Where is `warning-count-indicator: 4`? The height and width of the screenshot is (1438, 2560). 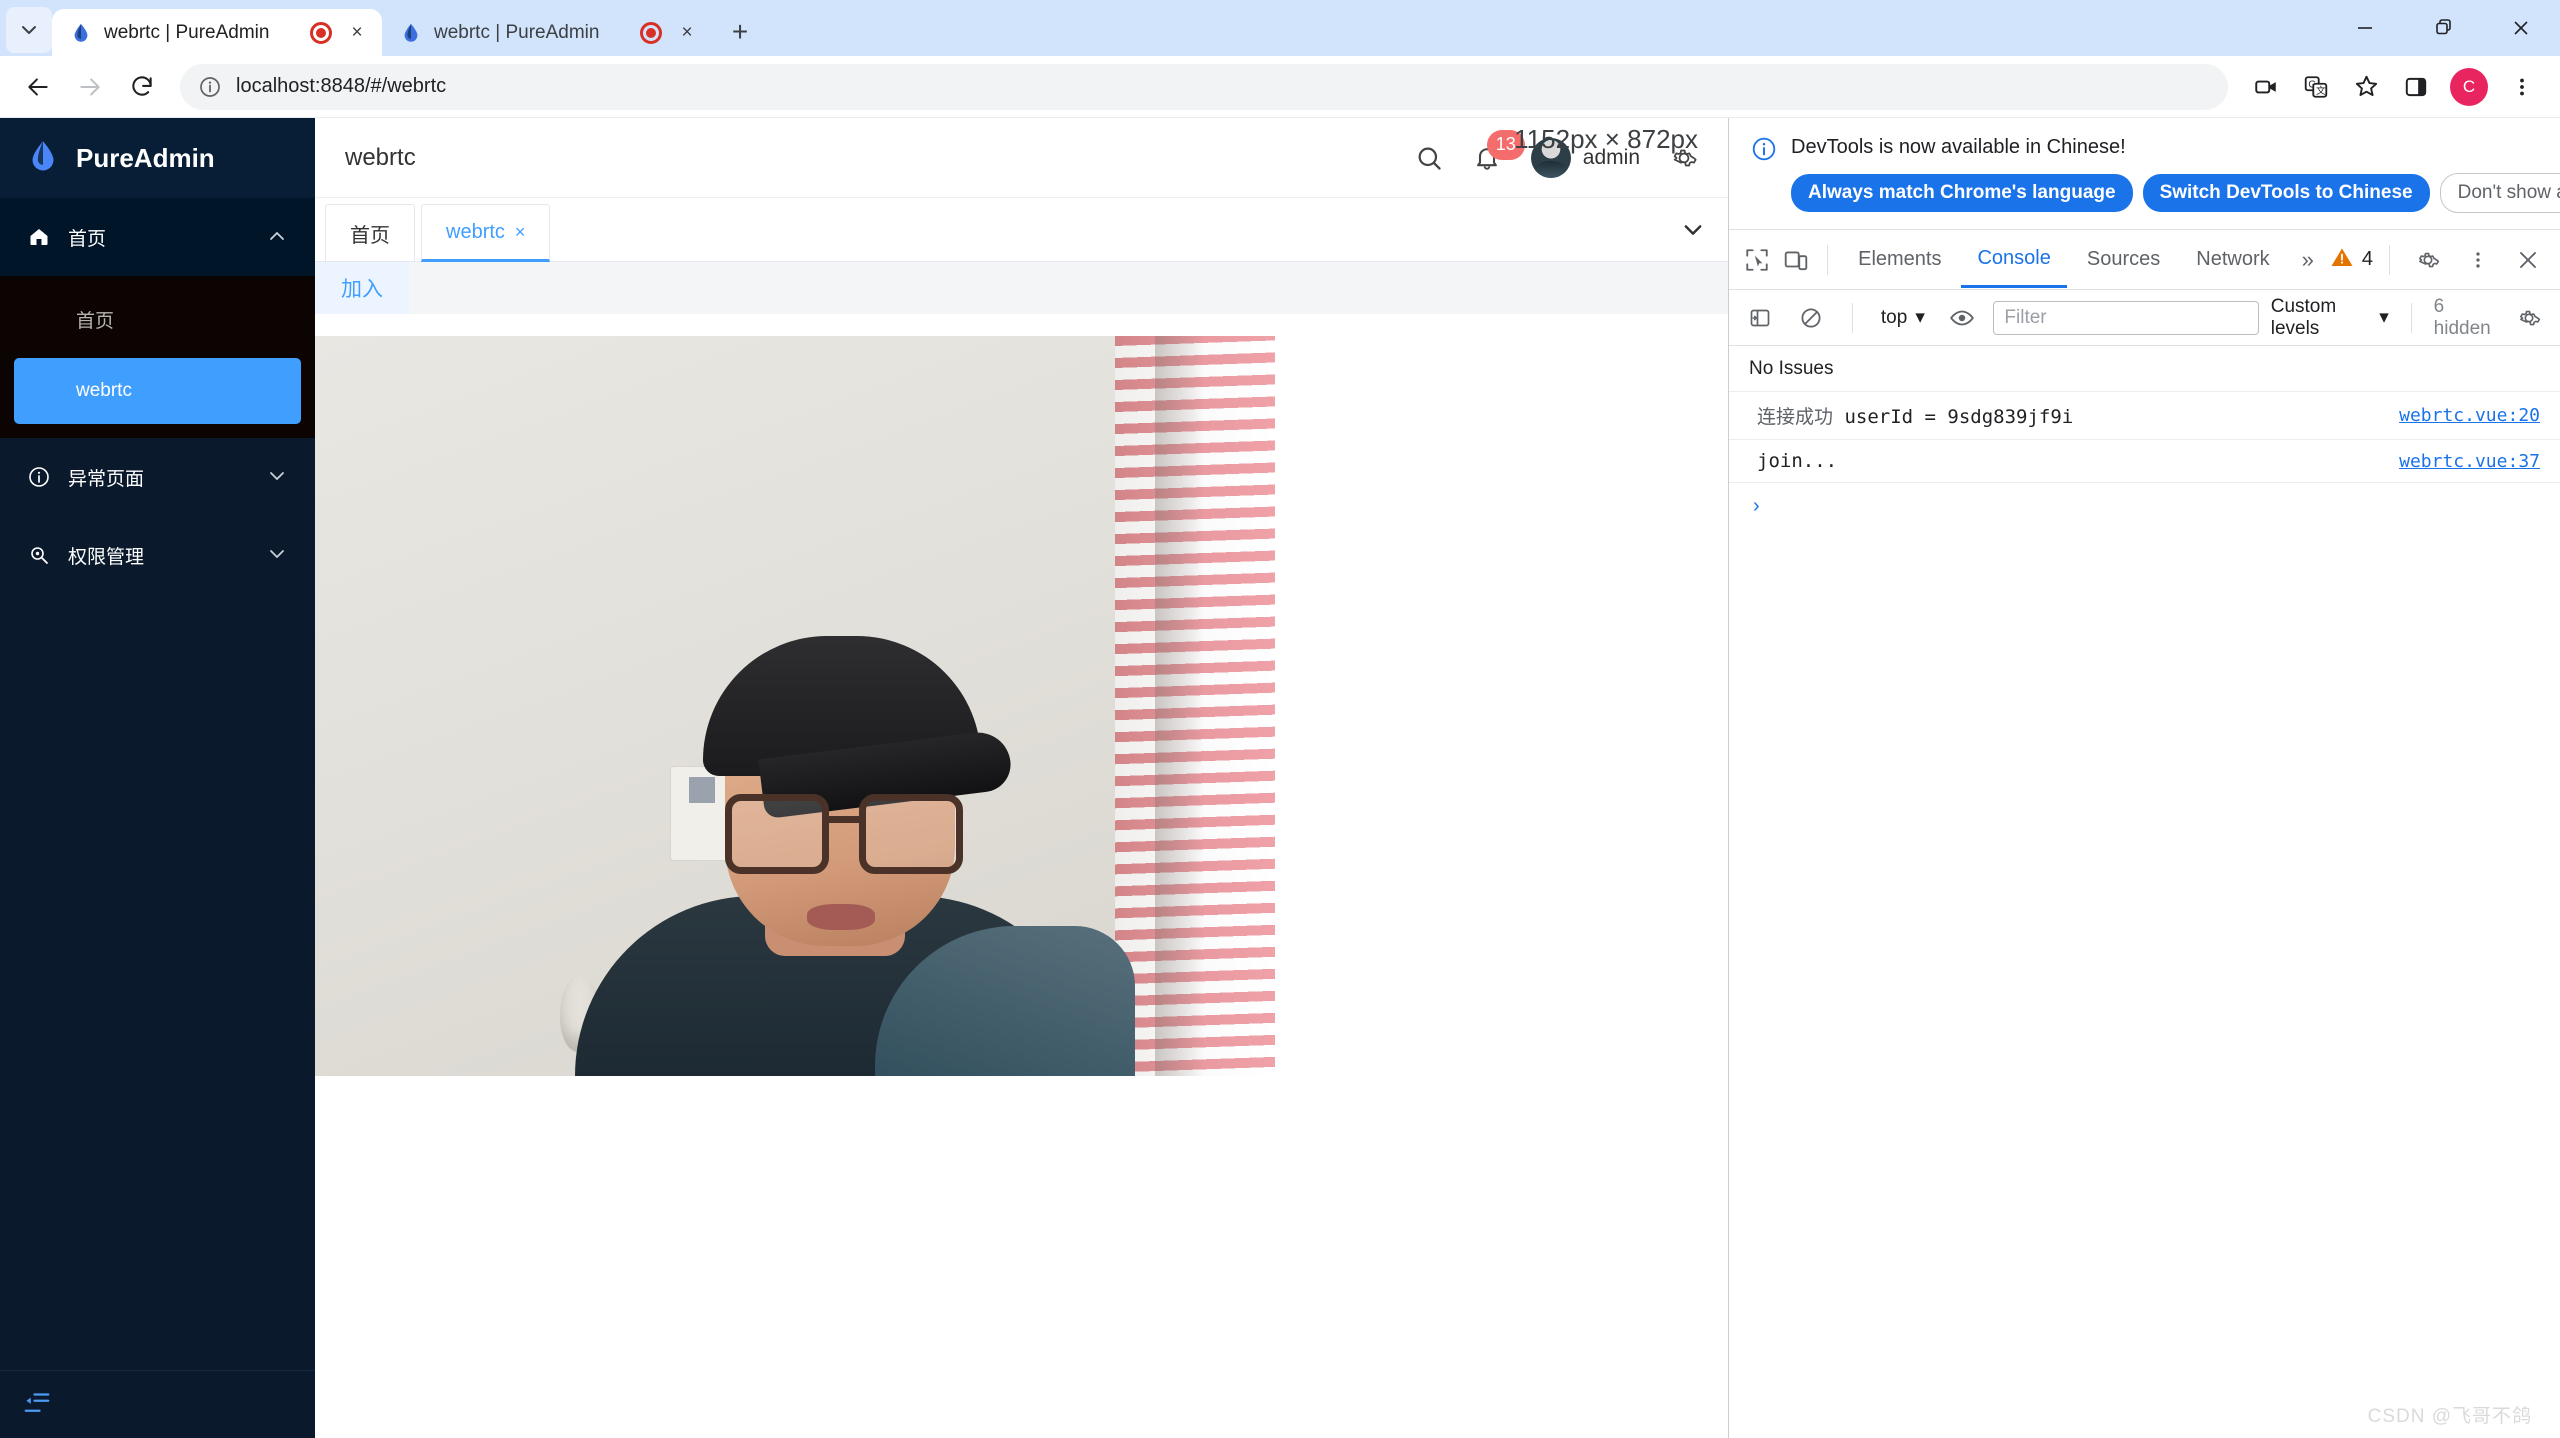 warning-count-indicator: 4 is located at coordinates (2351, 260).